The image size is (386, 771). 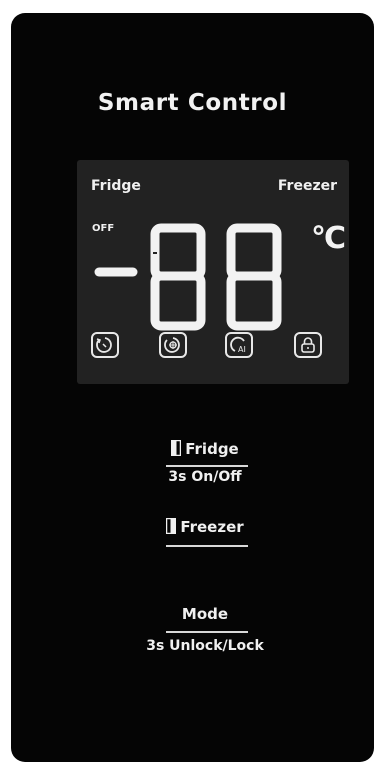 I want to click on fridge-divider, so click(x=207, y=466).